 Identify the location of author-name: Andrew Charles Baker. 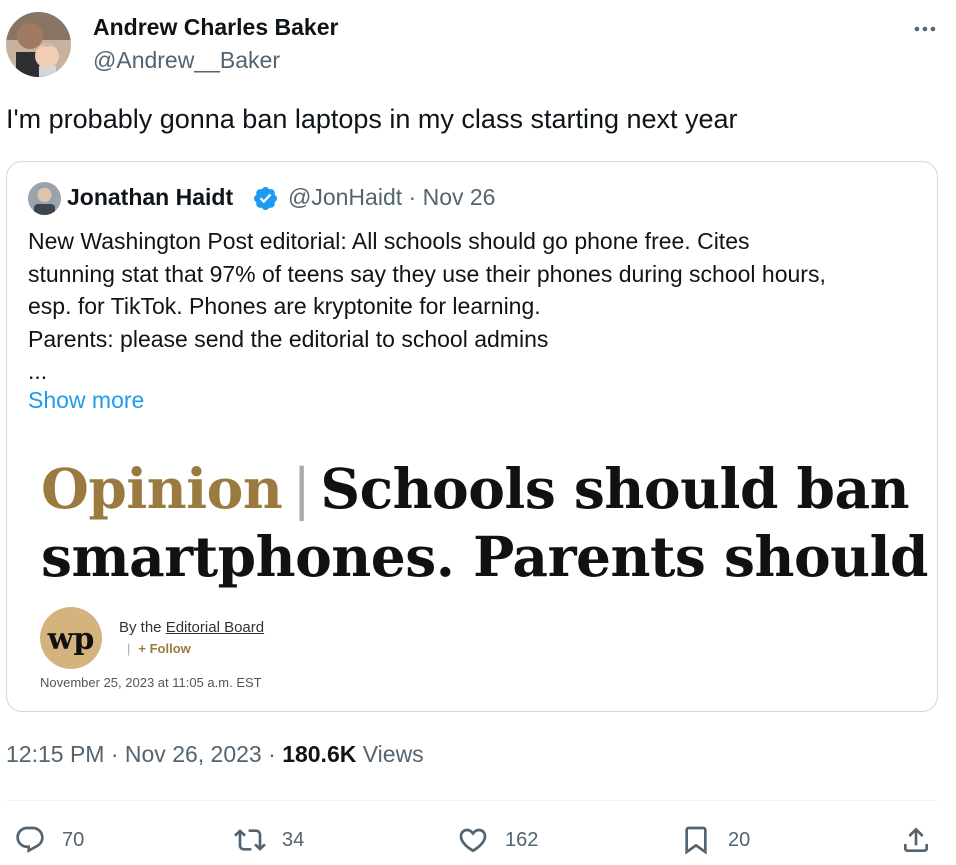
(215, 27).